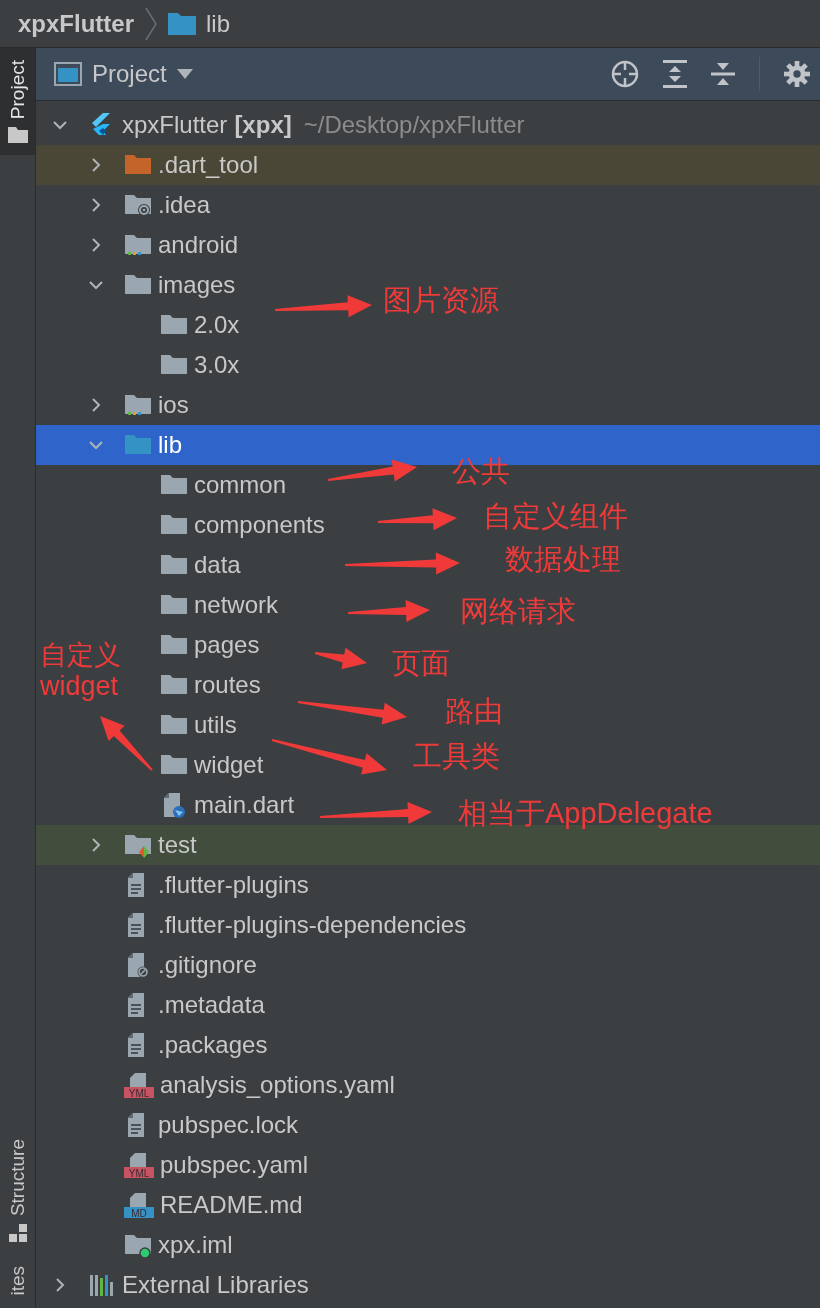 This screenshot has width=820, height=1308. I want to click on tree-item-label: routes, so click(227, 685).